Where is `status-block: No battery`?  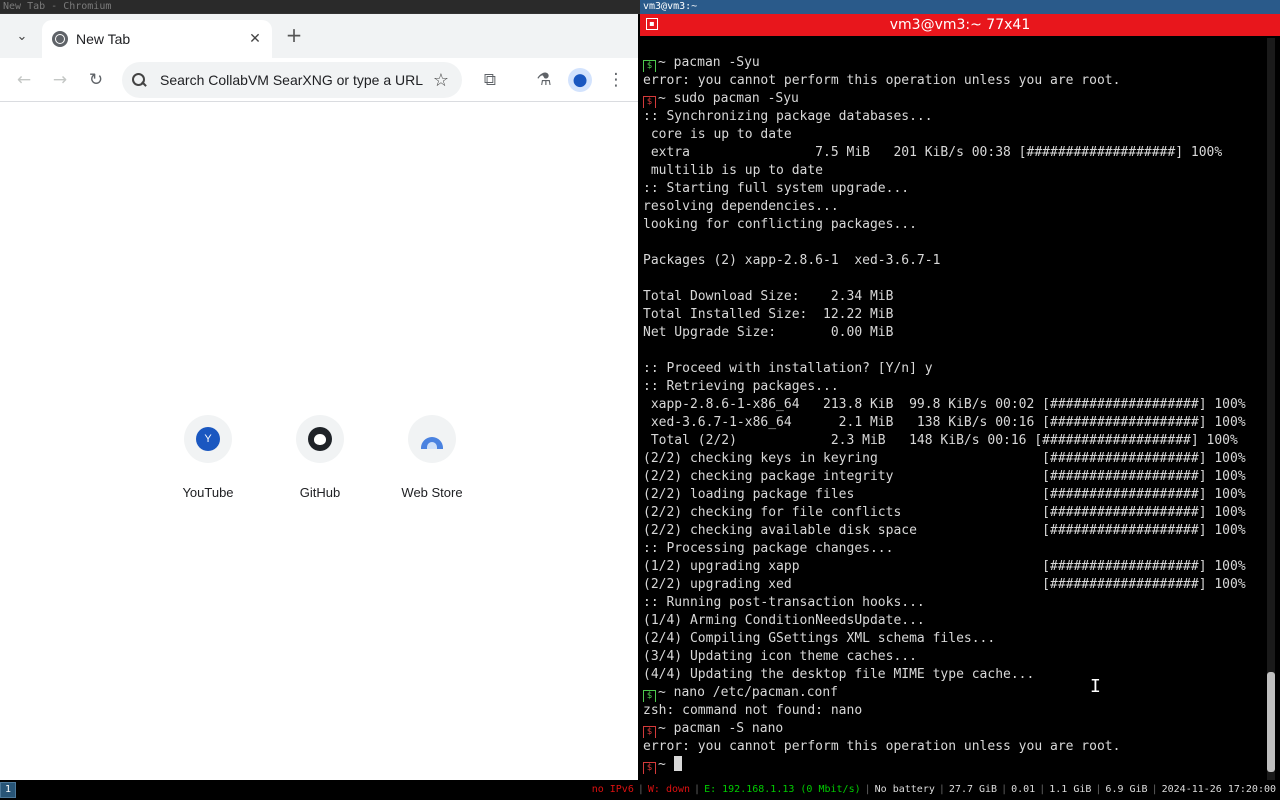 status-block: No battery is located at coordinates (904, 789).